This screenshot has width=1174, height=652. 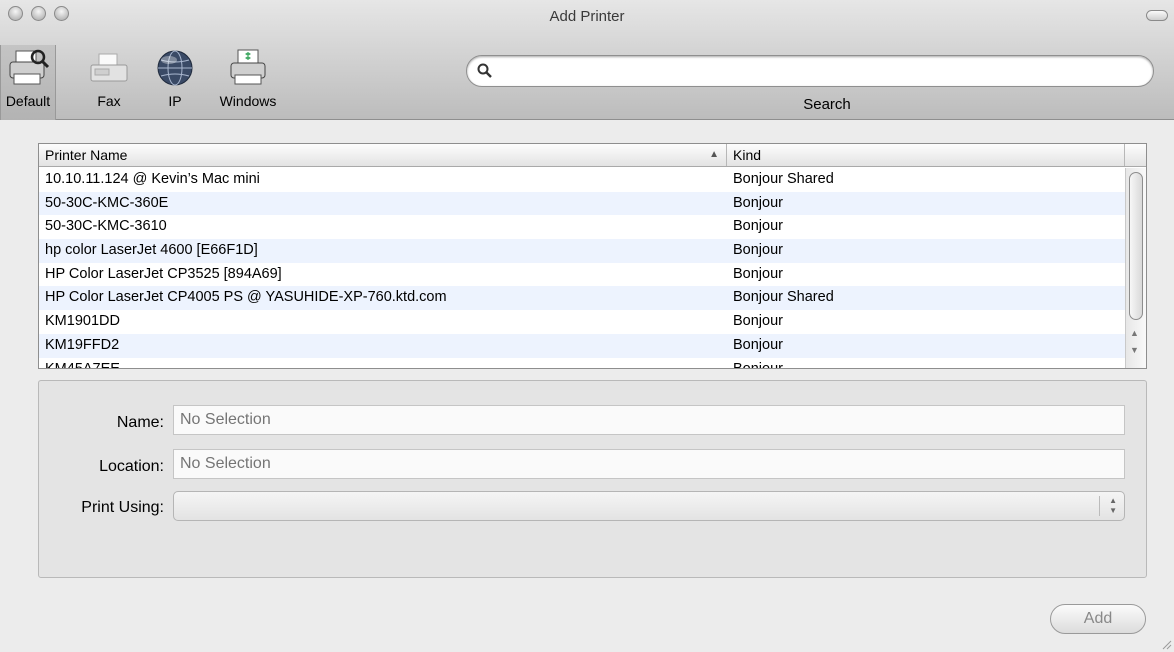 What do you see at coordinates (582, 227) in the screenshot?
I see `table-row: 50-30C-KMC-3610 Bonjour` at bounding box center [582, 227].